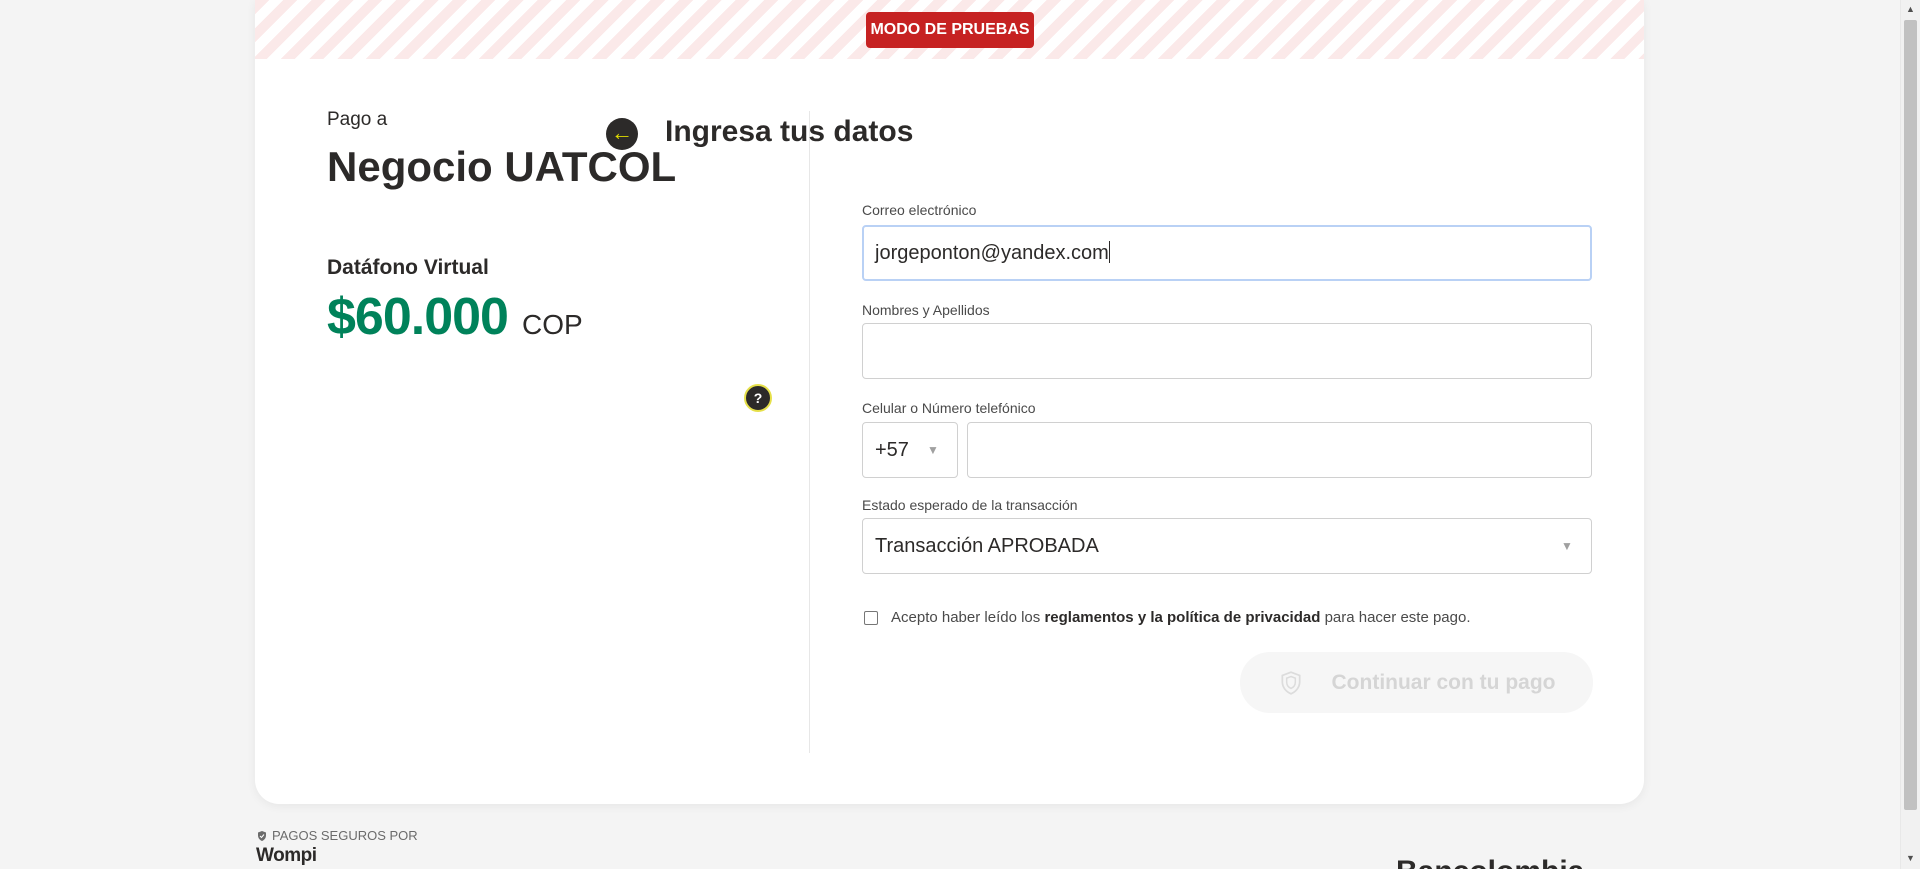 This screenshot has width=1920, height=869. Describe the element at coordinates (926, 310) in the screenshot. I see `name-label: Nombres y Apellidos` at that location.